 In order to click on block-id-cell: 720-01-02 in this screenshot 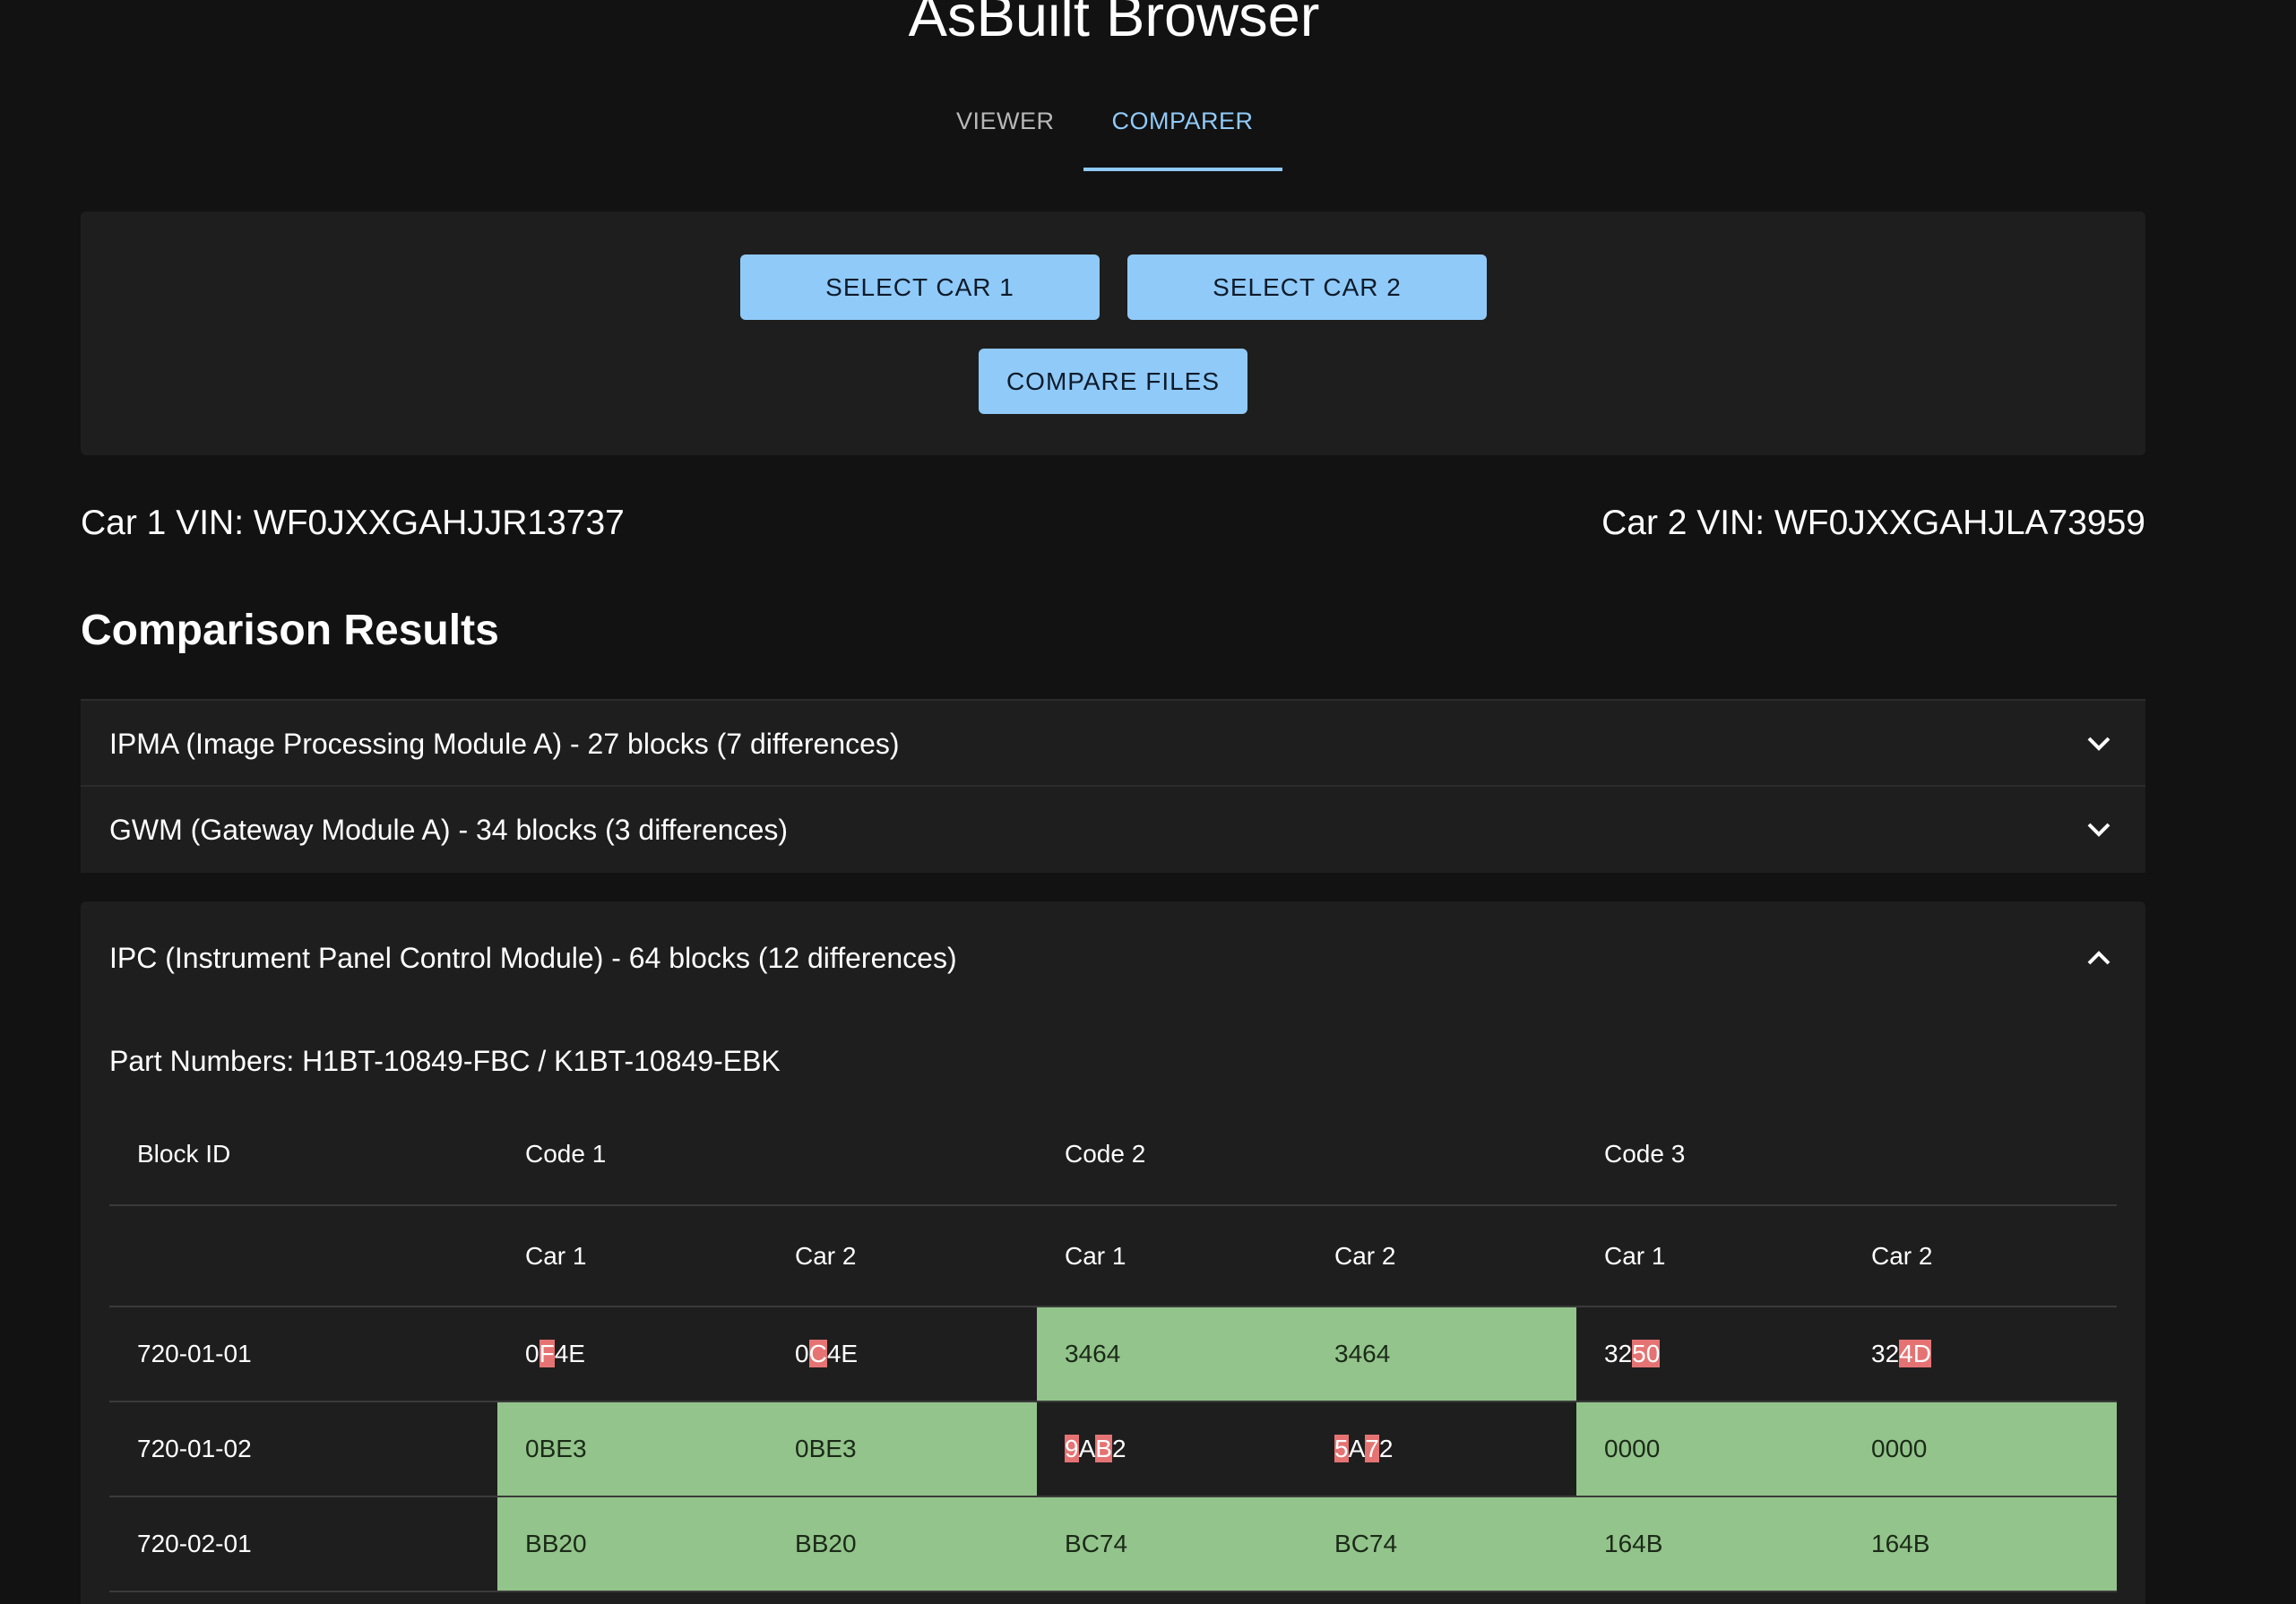, I will do `click(303, 1449)`.